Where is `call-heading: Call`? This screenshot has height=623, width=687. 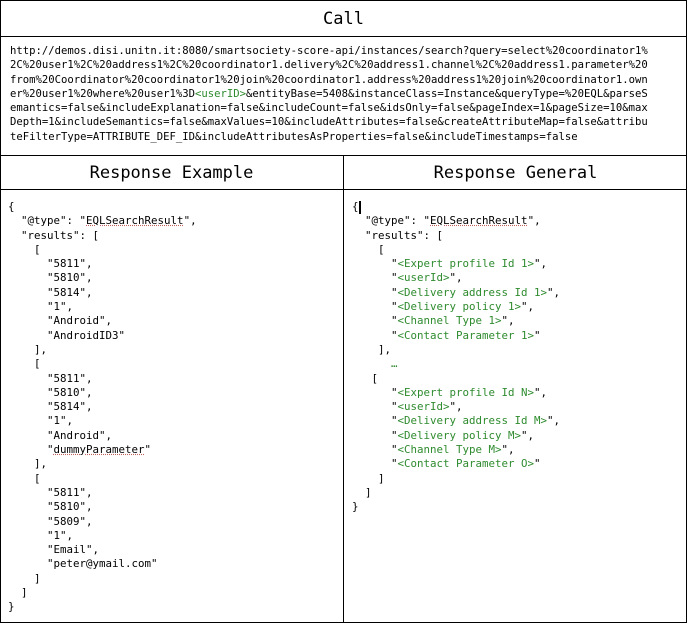
call-heading: Call is located at coordinates (343, 19).